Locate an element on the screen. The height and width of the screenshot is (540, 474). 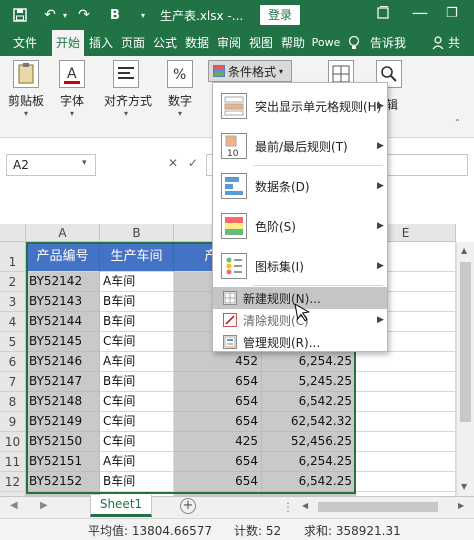
row-header: 11 is located at coordinates (13, 462).